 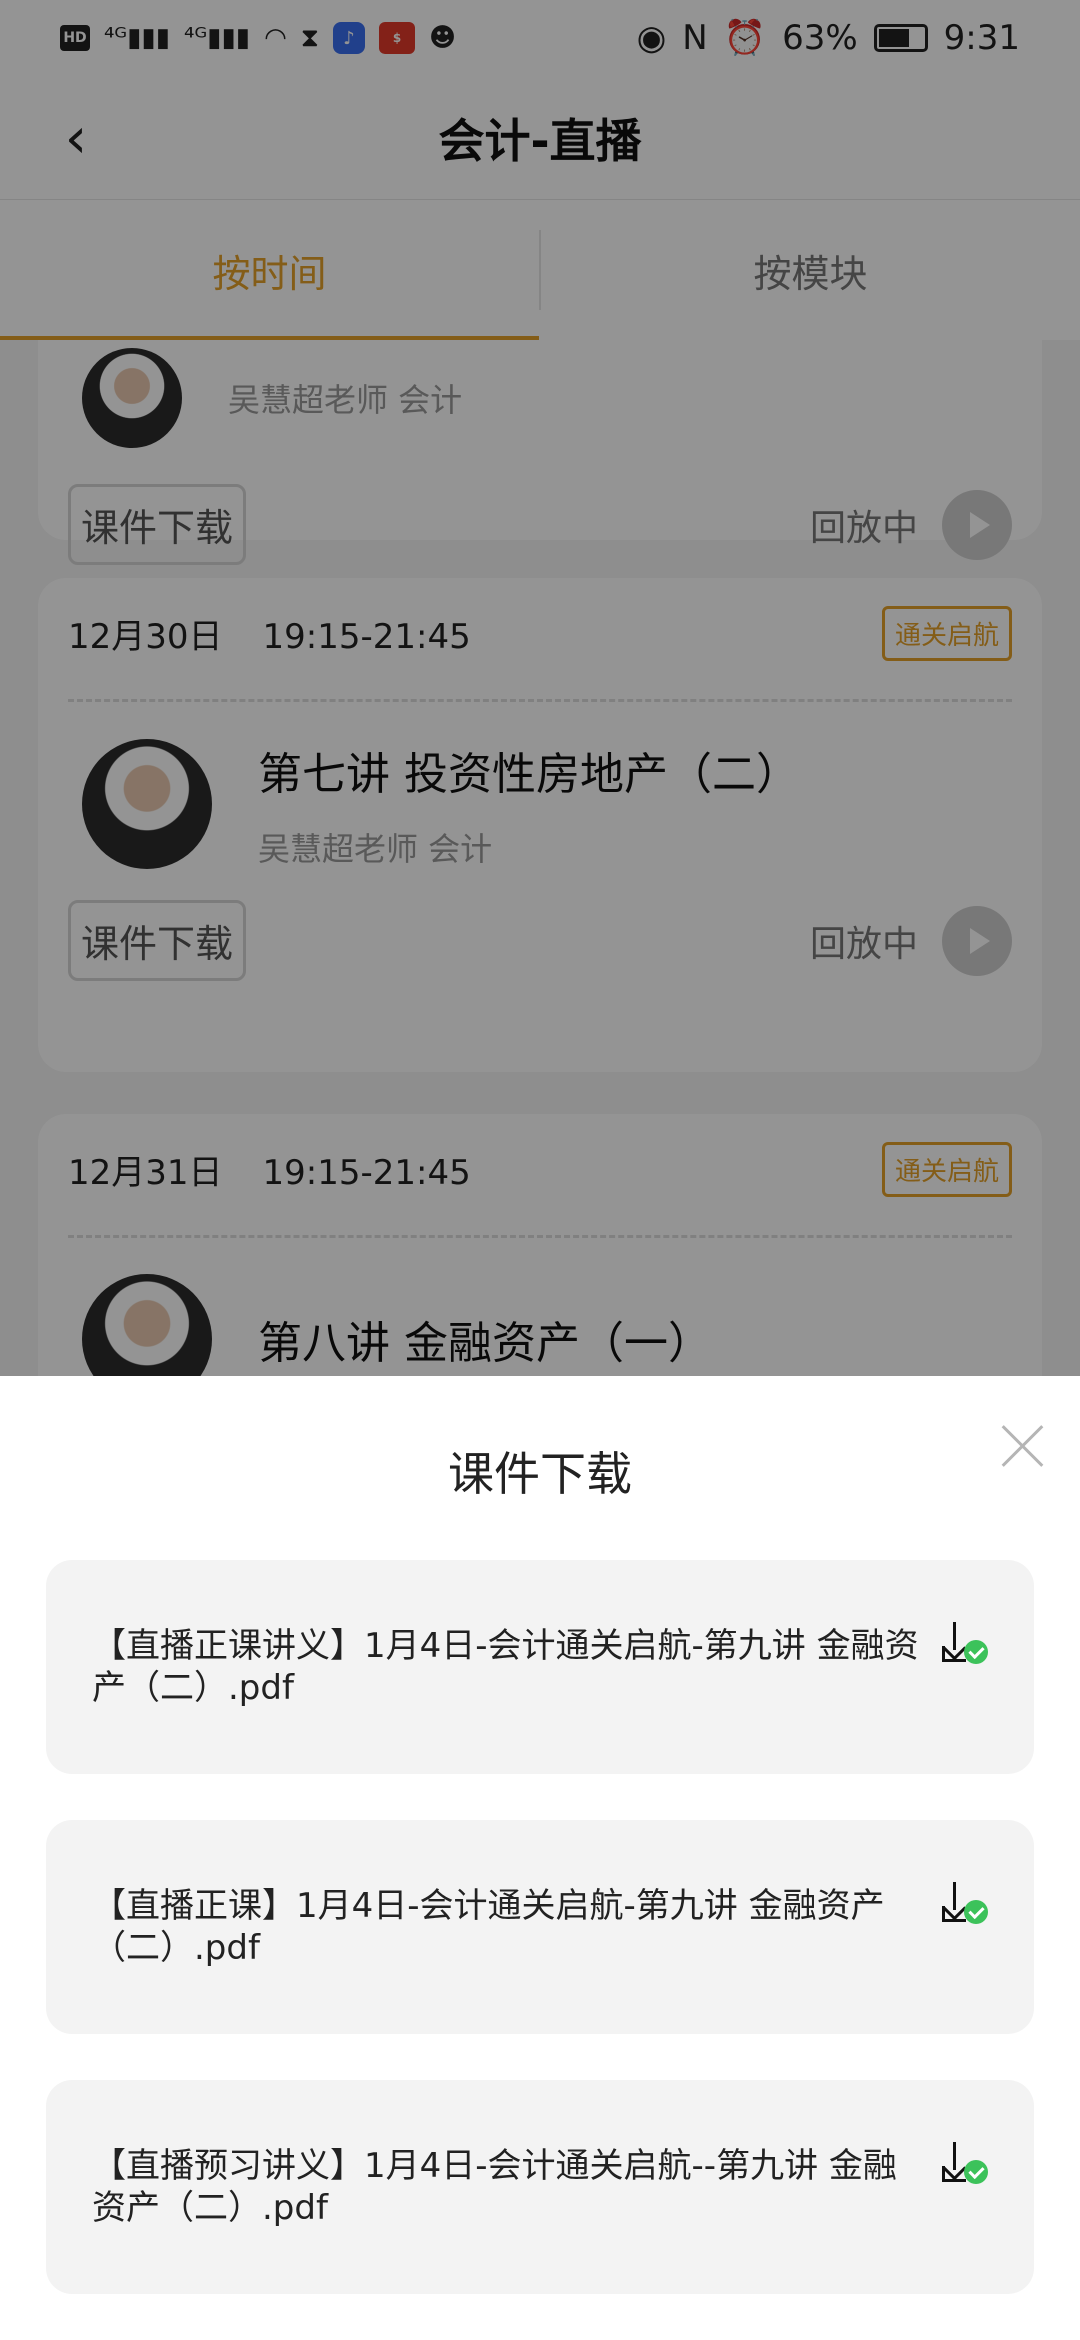 What do you see at coordinates (540, 1474) in the screenshot?
I see `sheet-title: 课件下载` at bounding box center [540, 1474].